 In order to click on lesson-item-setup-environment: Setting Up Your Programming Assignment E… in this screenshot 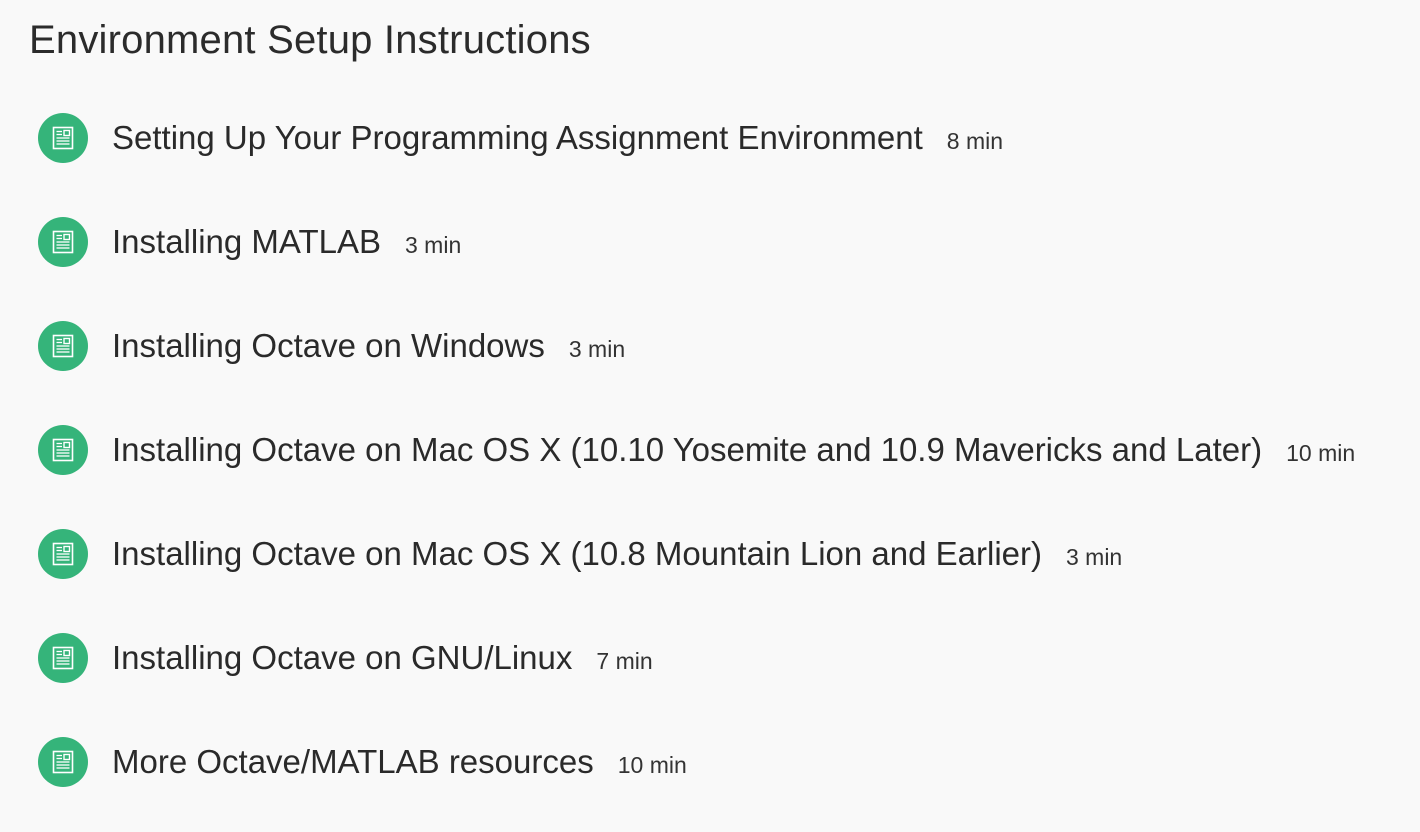, I will do `click(696, 138)`.